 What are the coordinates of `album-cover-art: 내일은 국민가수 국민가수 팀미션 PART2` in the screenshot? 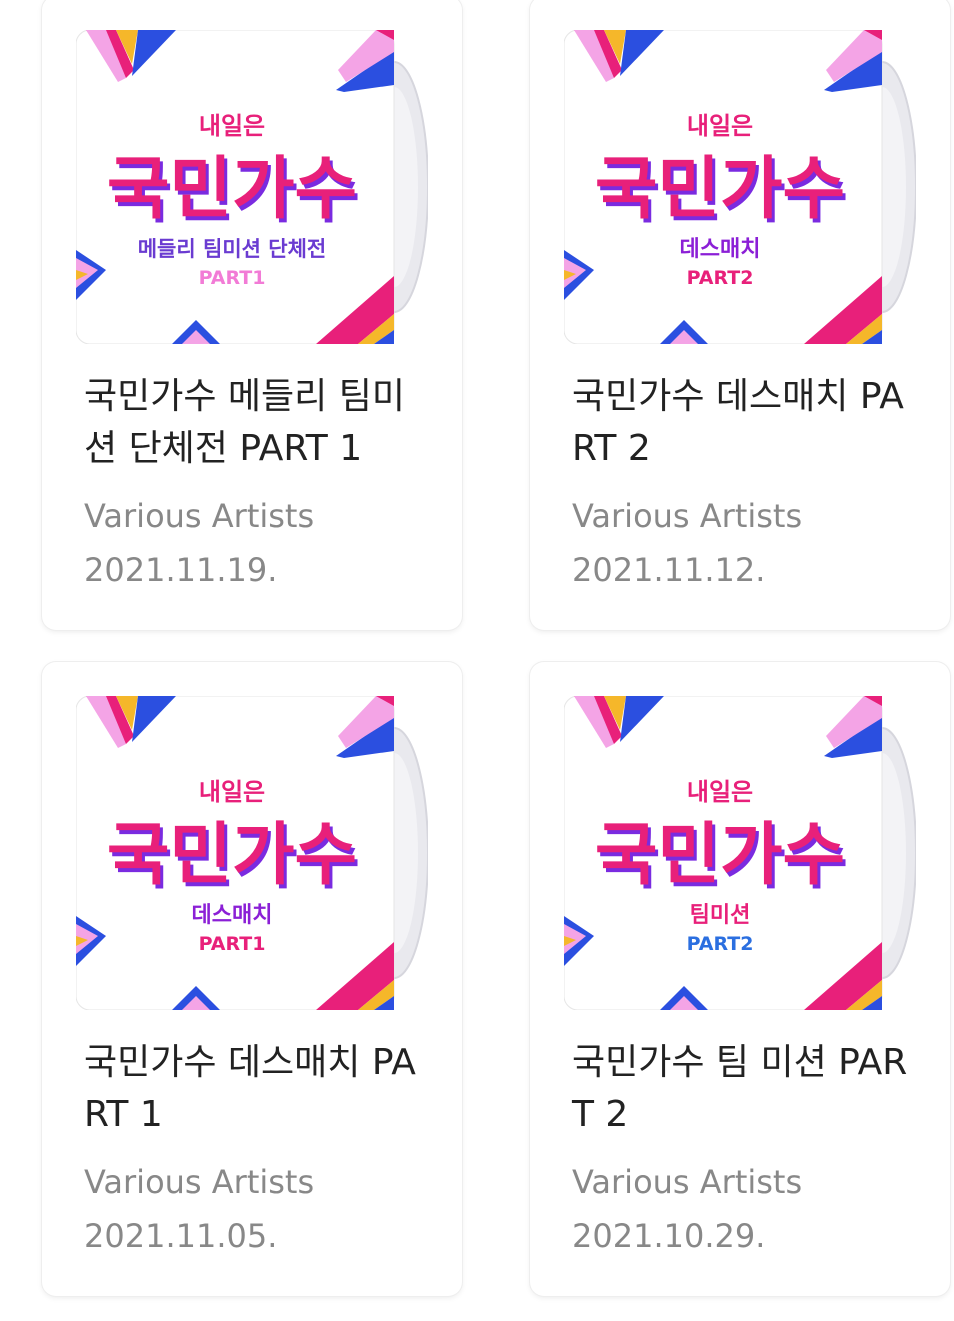 It's located at (740, 853).